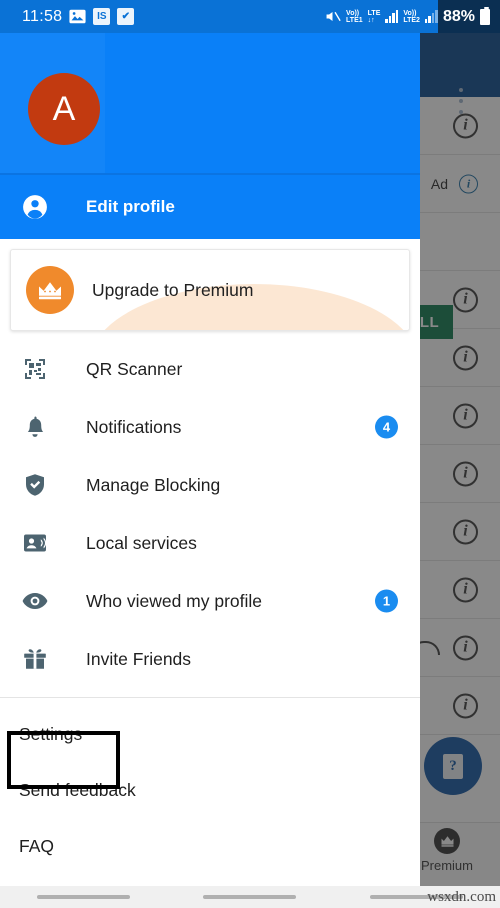  What do you see at coordinates (354, 16) in the screenshot?
I see `sim1-indicator: Vo)) LTE1` at bounding box center [354, 16].